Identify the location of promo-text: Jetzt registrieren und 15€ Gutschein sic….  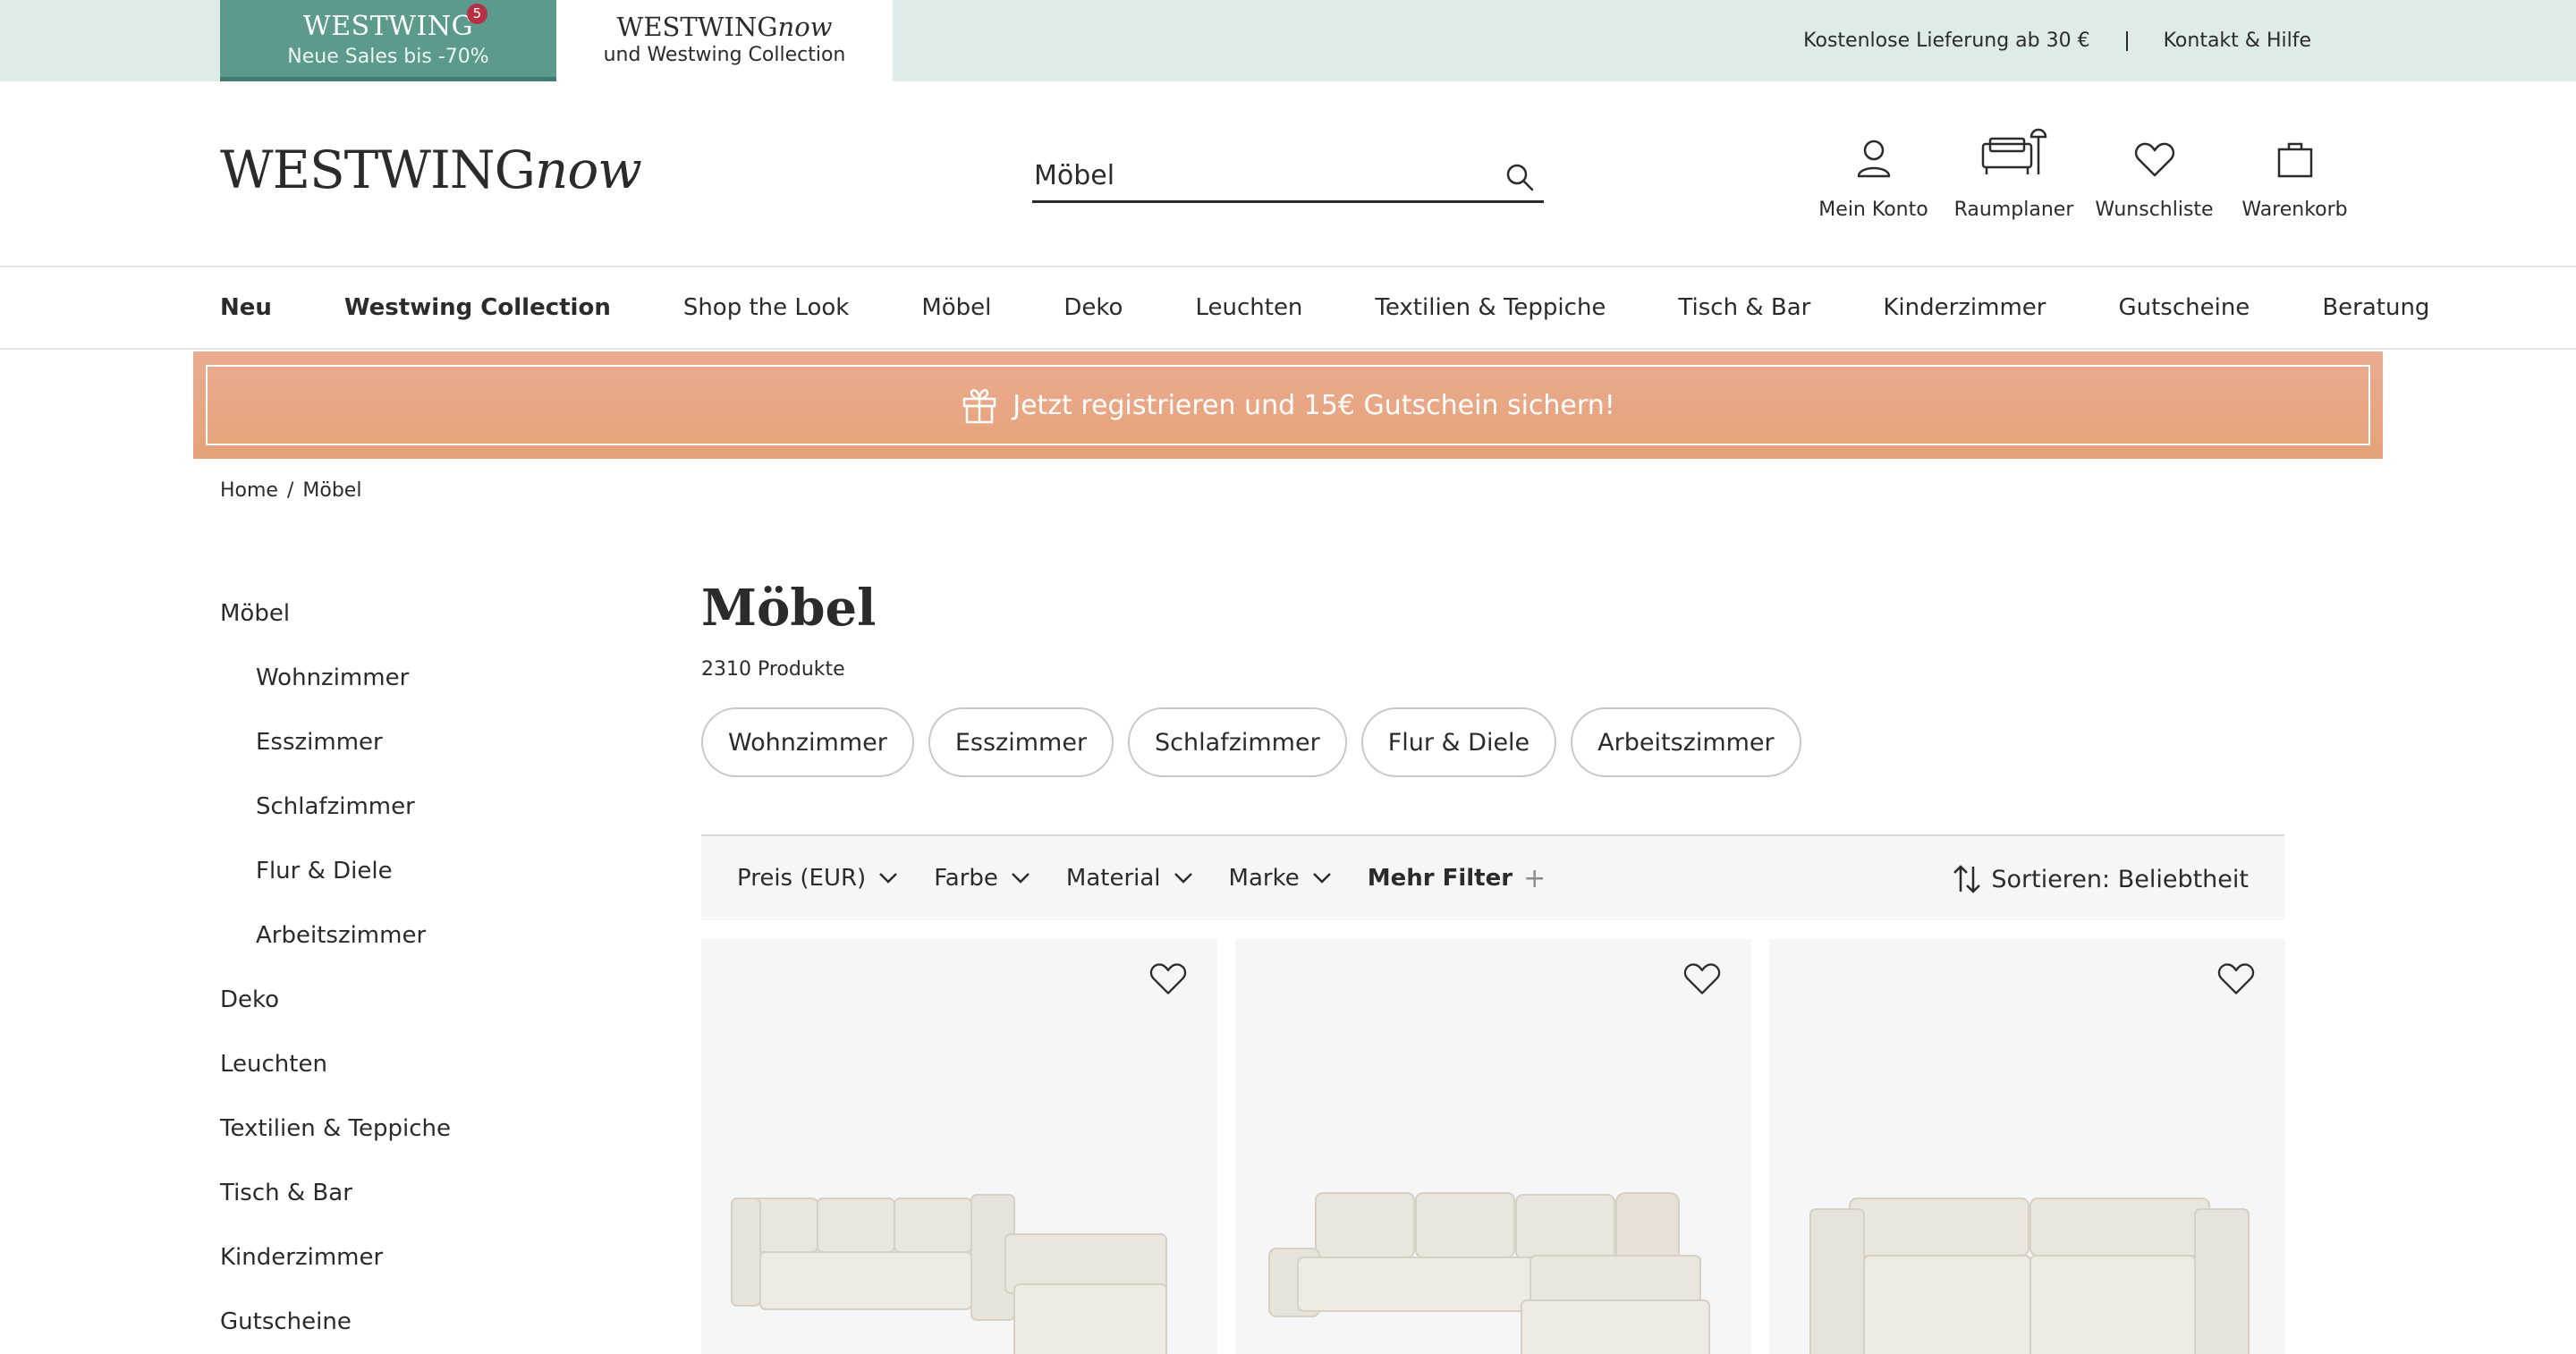
(1314, 405).